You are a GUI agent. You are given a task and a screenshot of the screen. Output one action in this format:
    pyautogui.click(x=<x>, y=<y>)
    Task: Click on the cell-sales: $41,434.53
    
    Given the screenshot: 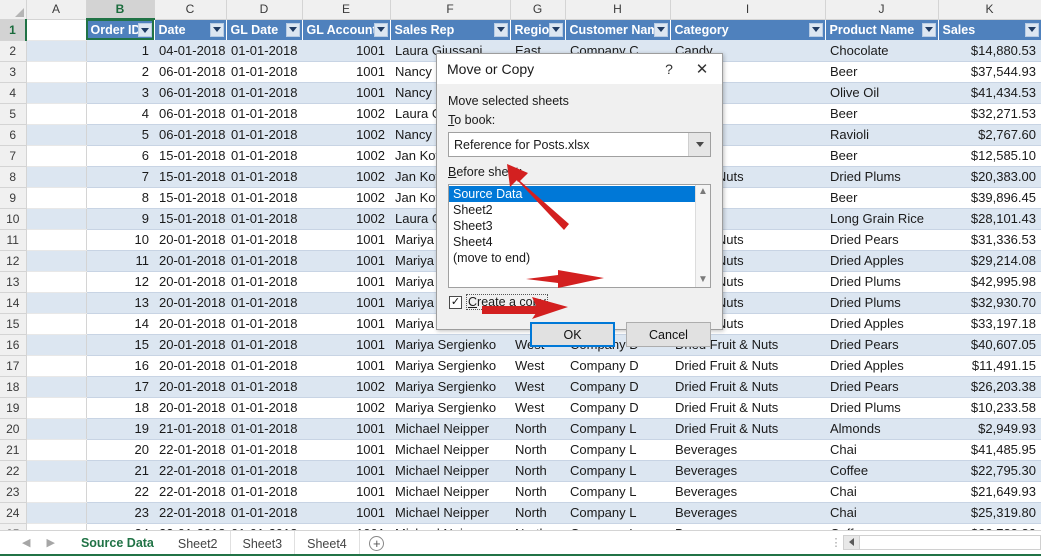 What is the action you would take?
    pyautogui.click(x=989, y=93)
    